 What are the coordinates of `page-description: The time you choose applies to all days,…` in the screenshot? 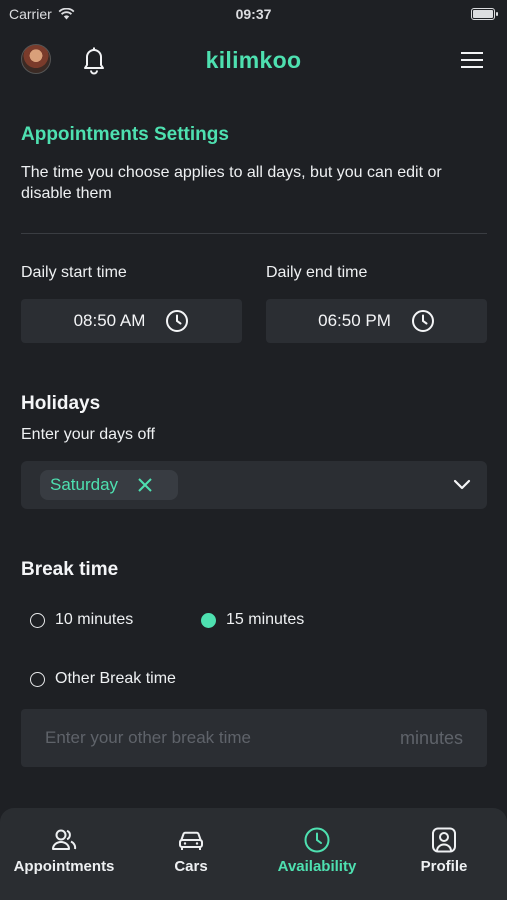 It's located at (231, 183).